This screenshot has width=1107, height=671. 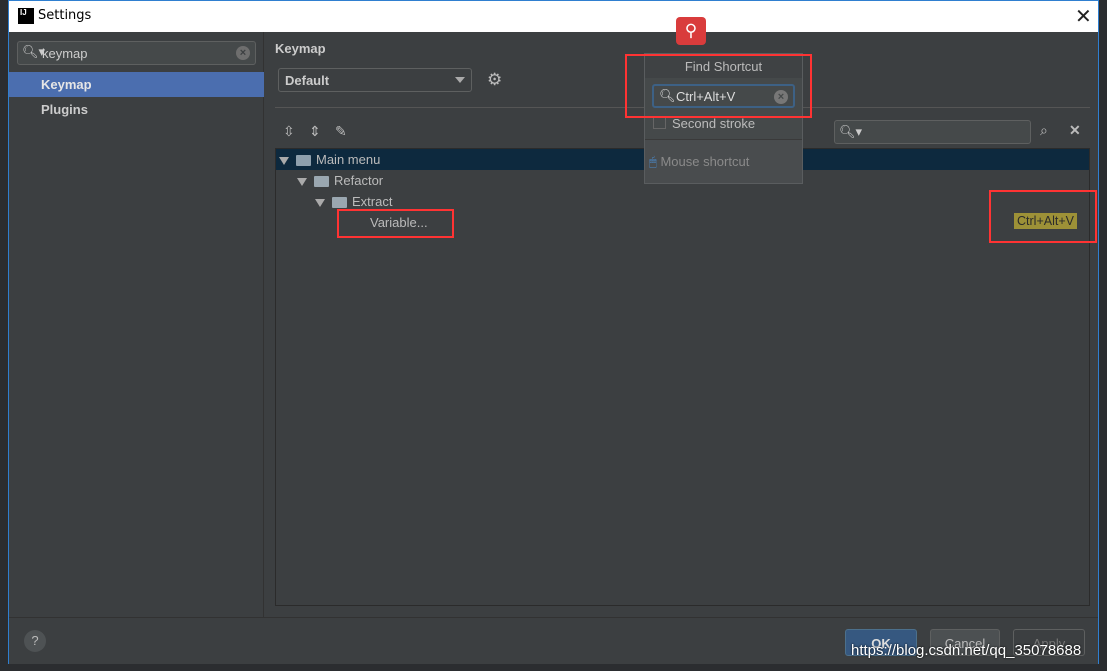 I want to click on tree-node-label: Main menu, so click(x=348, y=159).